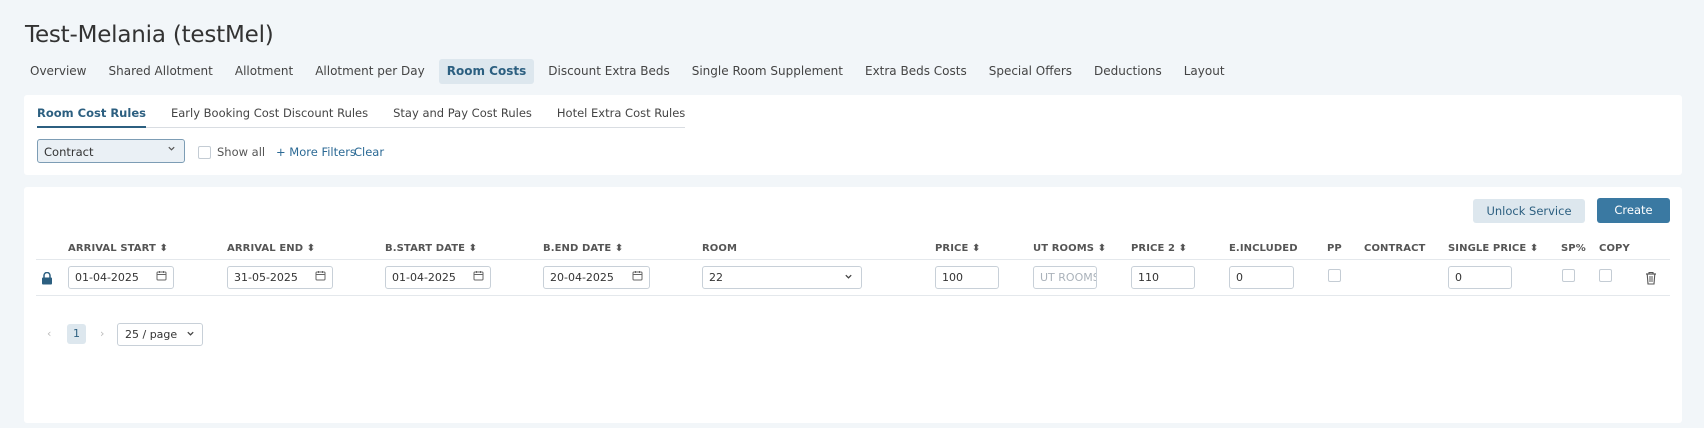 This screenshot has height=428, width=1704. What do you see at coordinates (967, 277) in the screenshot?
I see `price-input: 100` at bounding box center [967, 277].